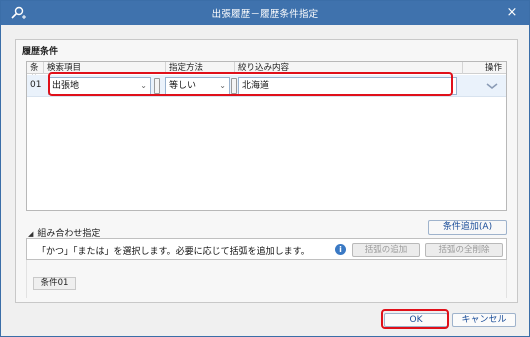 Image resolution: width=530 pixels, height=337 pixels. Describe the element at coordinates (484, 320) in the screenshot. I see `cancel-button: キャンセル` at that location.